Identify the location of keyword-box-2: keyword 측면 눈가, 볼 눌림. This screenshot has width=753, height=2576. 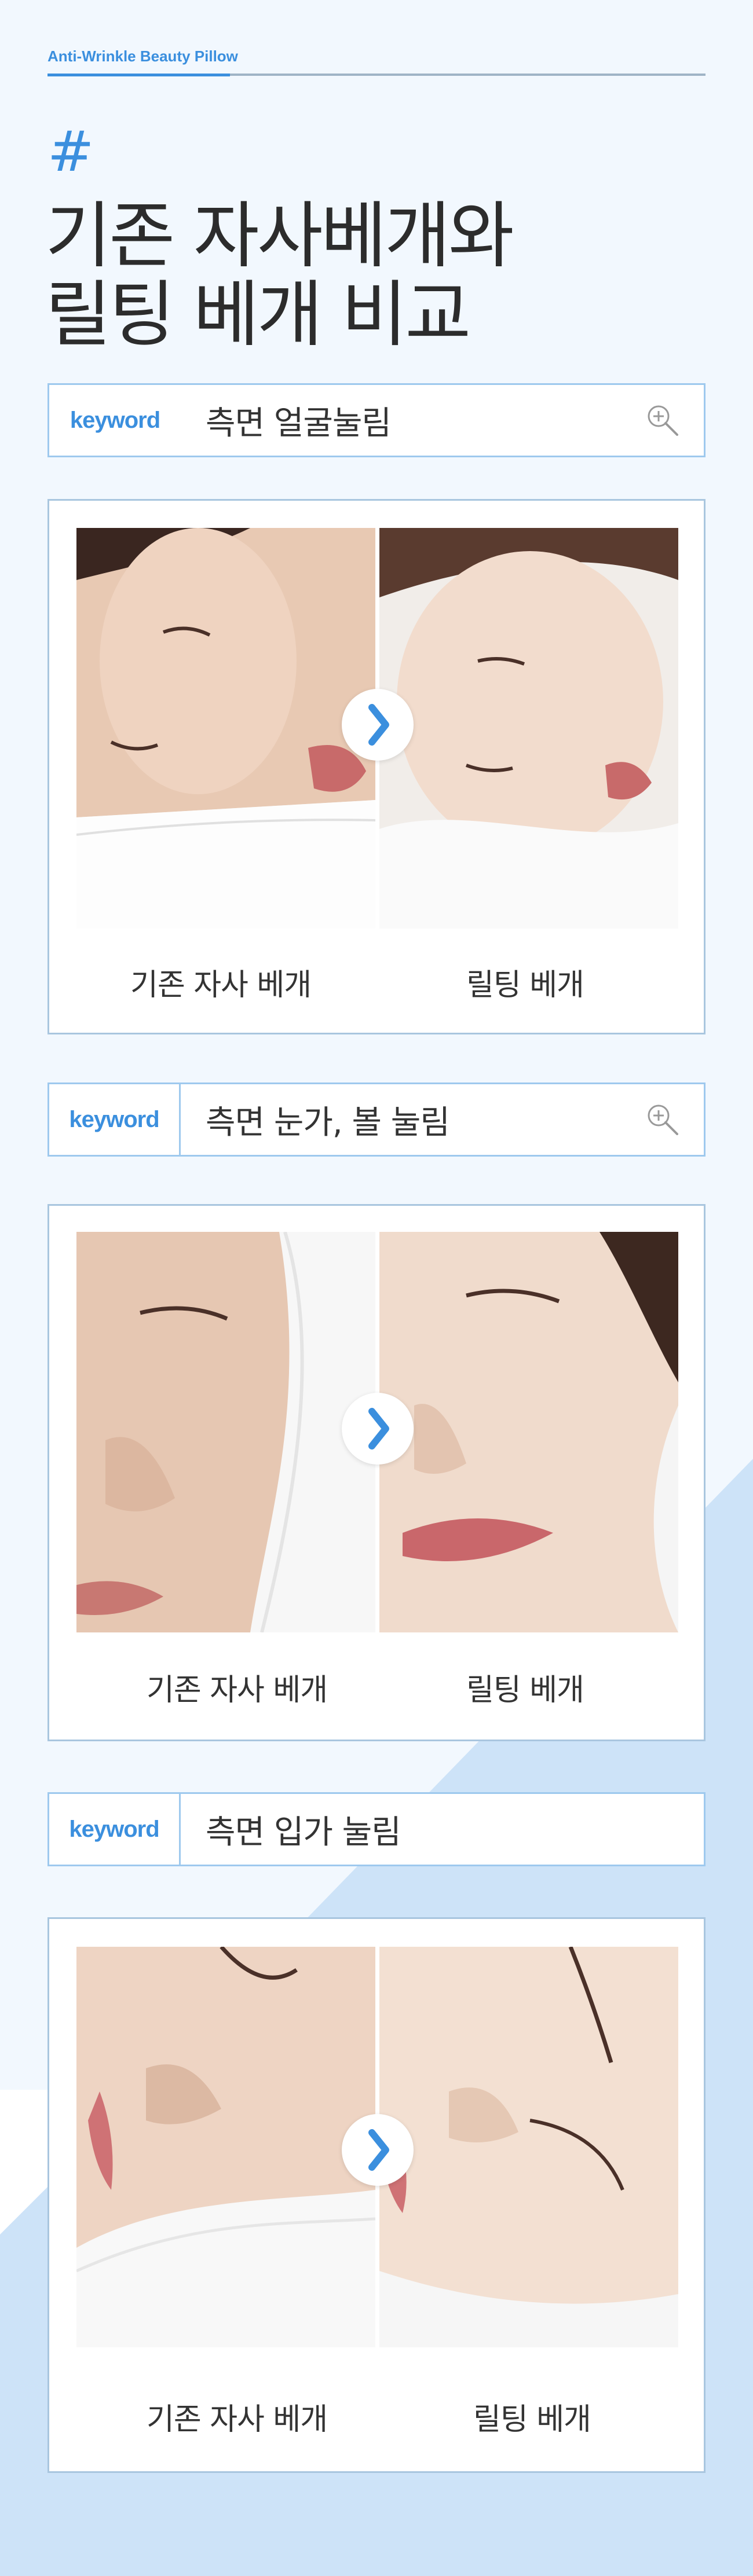
(376, 1119).